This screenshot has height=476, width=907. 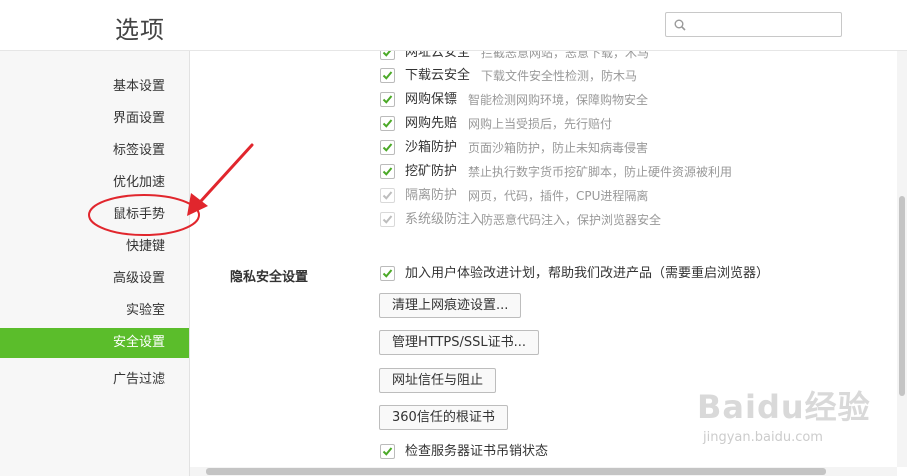 I want to click on option-description: 拦截恶意网站，恶意下载，木马, so click(x=565, y=55).